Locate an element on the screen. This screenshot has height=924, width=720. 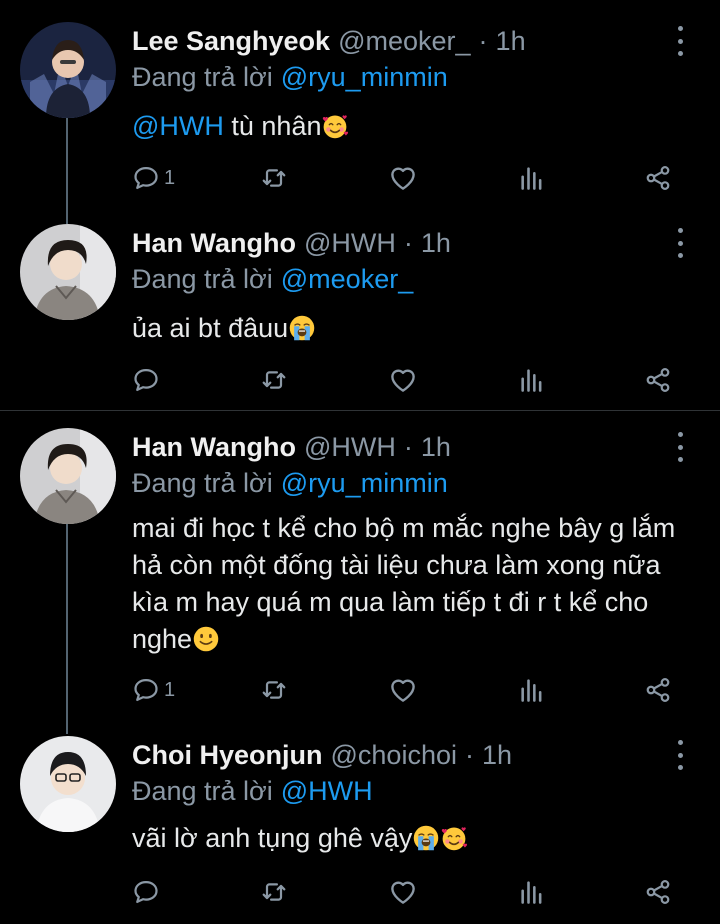
replying-to-mention: @HWH is located at coordinates (327, 791).